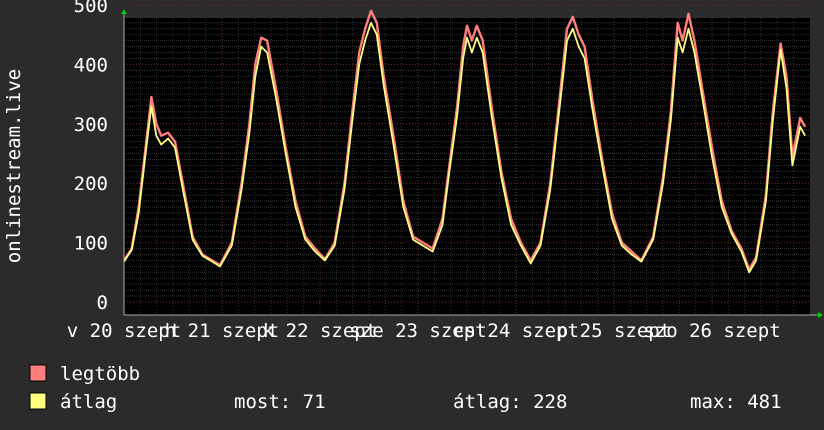 Image resolution: width=824 pixels, height=430 pixels. Describe the element at coordinates (88, 402) in the screenshot. I see `legend-label-atlag: átlag` at that location.